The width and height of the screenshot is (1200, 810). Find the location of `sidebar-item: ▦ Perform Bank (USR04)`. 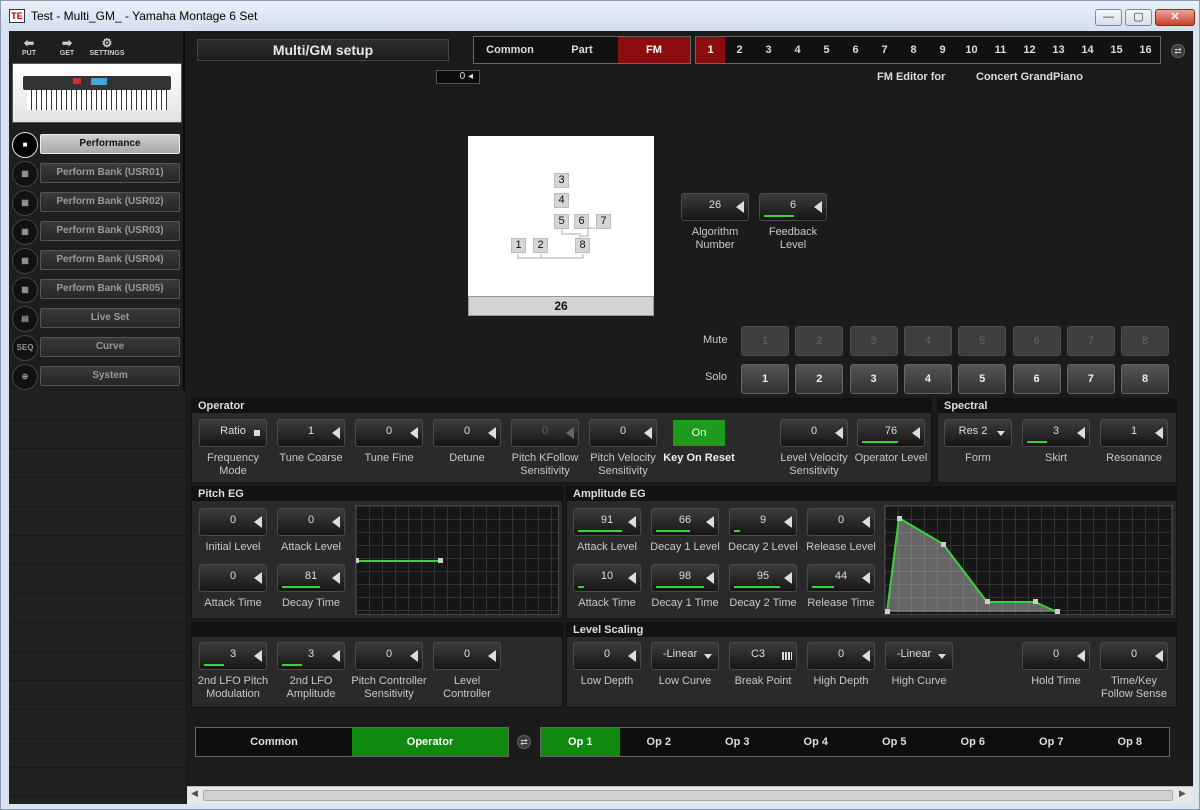

sidebar-item: ▦ Perform Bank (USR04) is located at coordinates (97, 260).